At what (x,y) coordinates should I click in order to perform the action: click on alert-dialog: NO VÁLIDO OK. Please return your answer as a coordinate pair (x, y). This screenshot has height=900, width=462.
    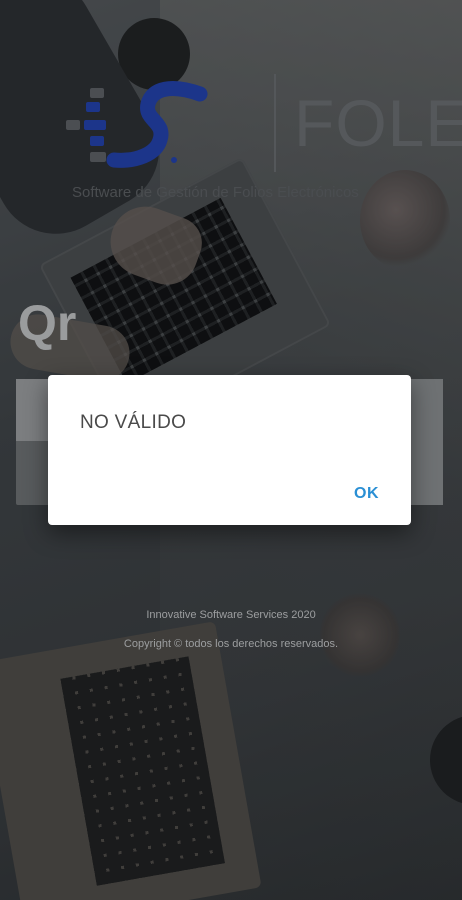
    Looking at the image, I should click on (229, 450).